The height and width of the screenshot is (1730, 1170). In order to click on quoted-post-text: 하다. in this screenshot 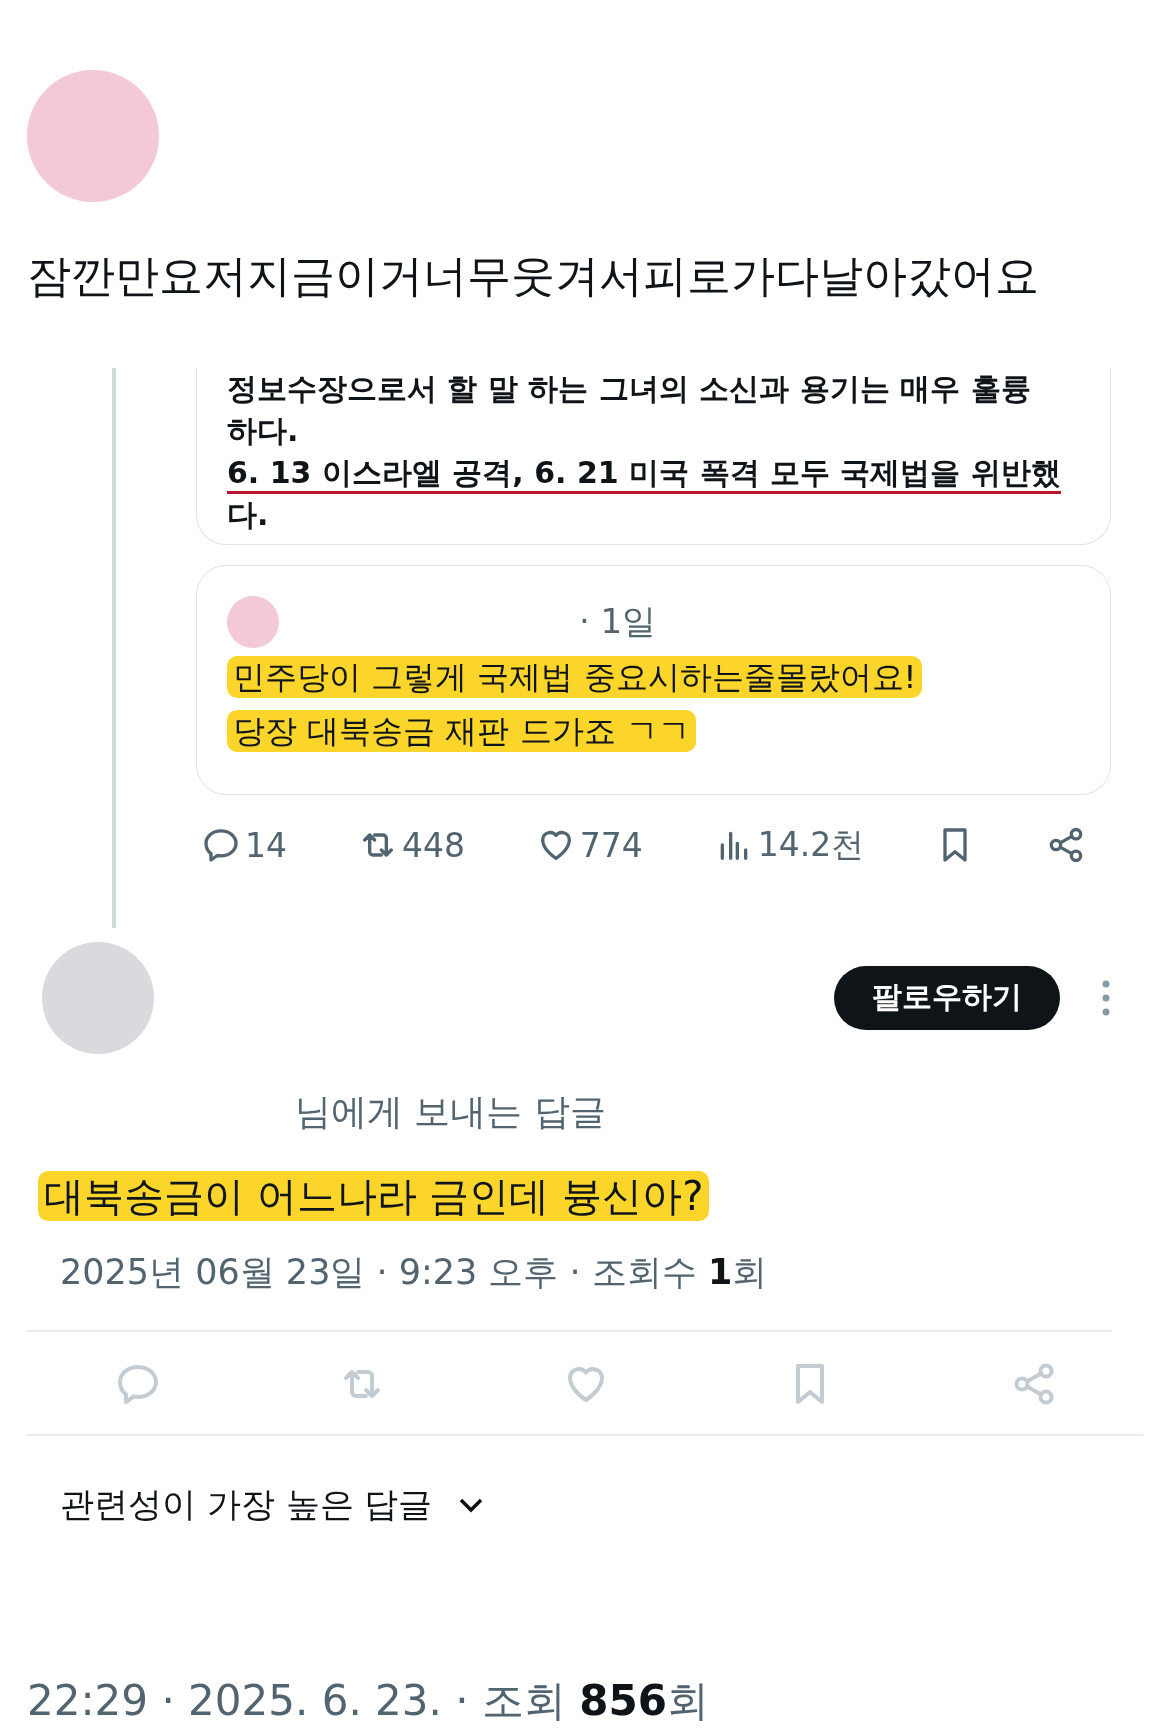, I will do `click(263, 430)`.